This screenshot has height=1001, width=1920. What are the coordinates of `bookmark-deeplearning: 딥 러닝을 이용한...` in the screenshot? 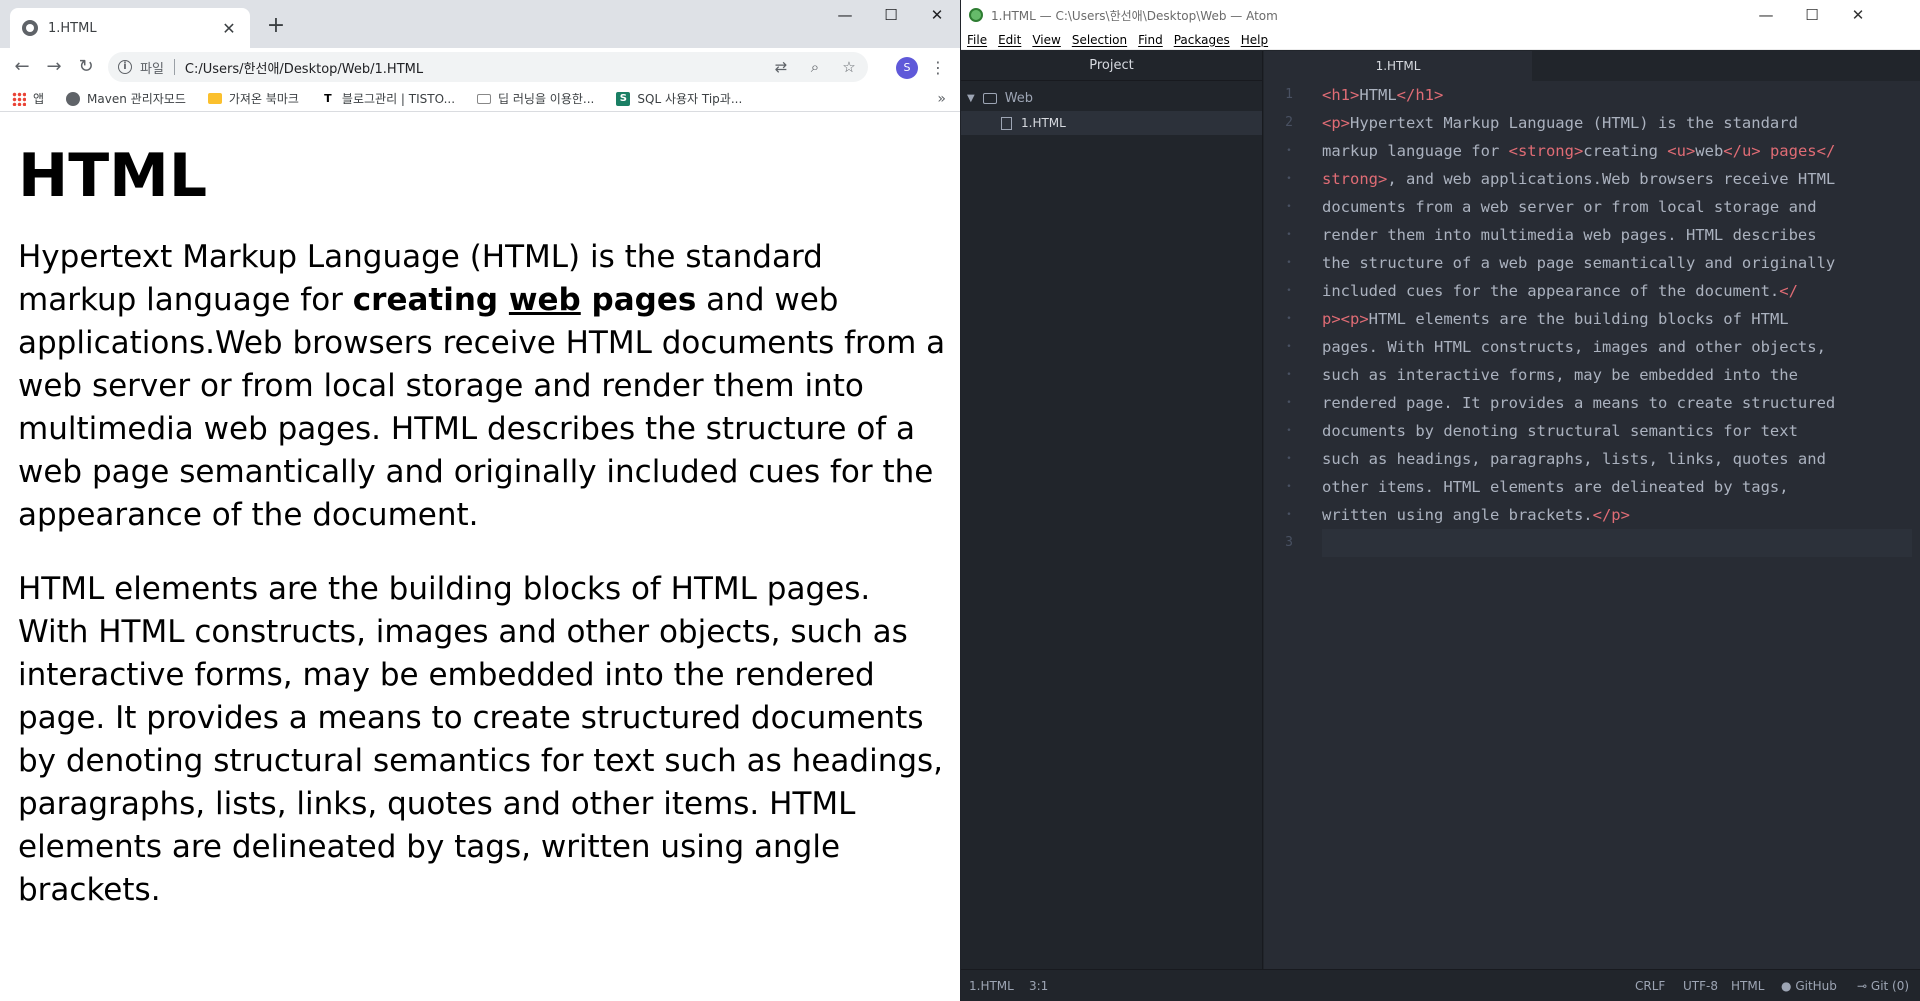 It's located at (535, 98).